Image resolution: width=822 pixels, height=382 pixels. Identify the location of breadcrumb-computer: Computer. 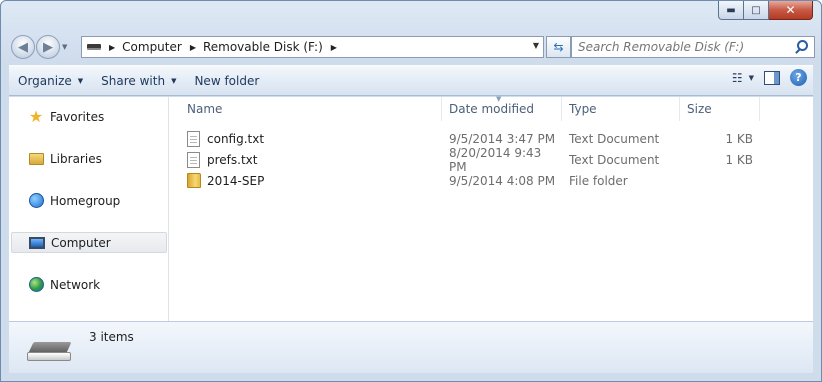
(152, 47).